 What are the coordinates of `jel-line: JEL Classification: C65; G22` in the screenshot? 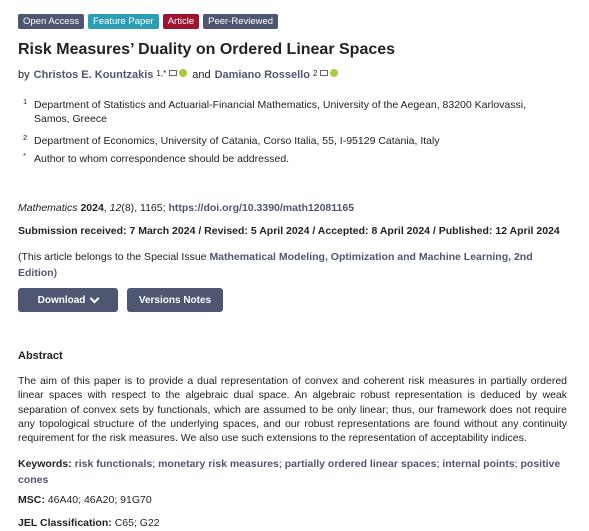 It's located at (89, 523).